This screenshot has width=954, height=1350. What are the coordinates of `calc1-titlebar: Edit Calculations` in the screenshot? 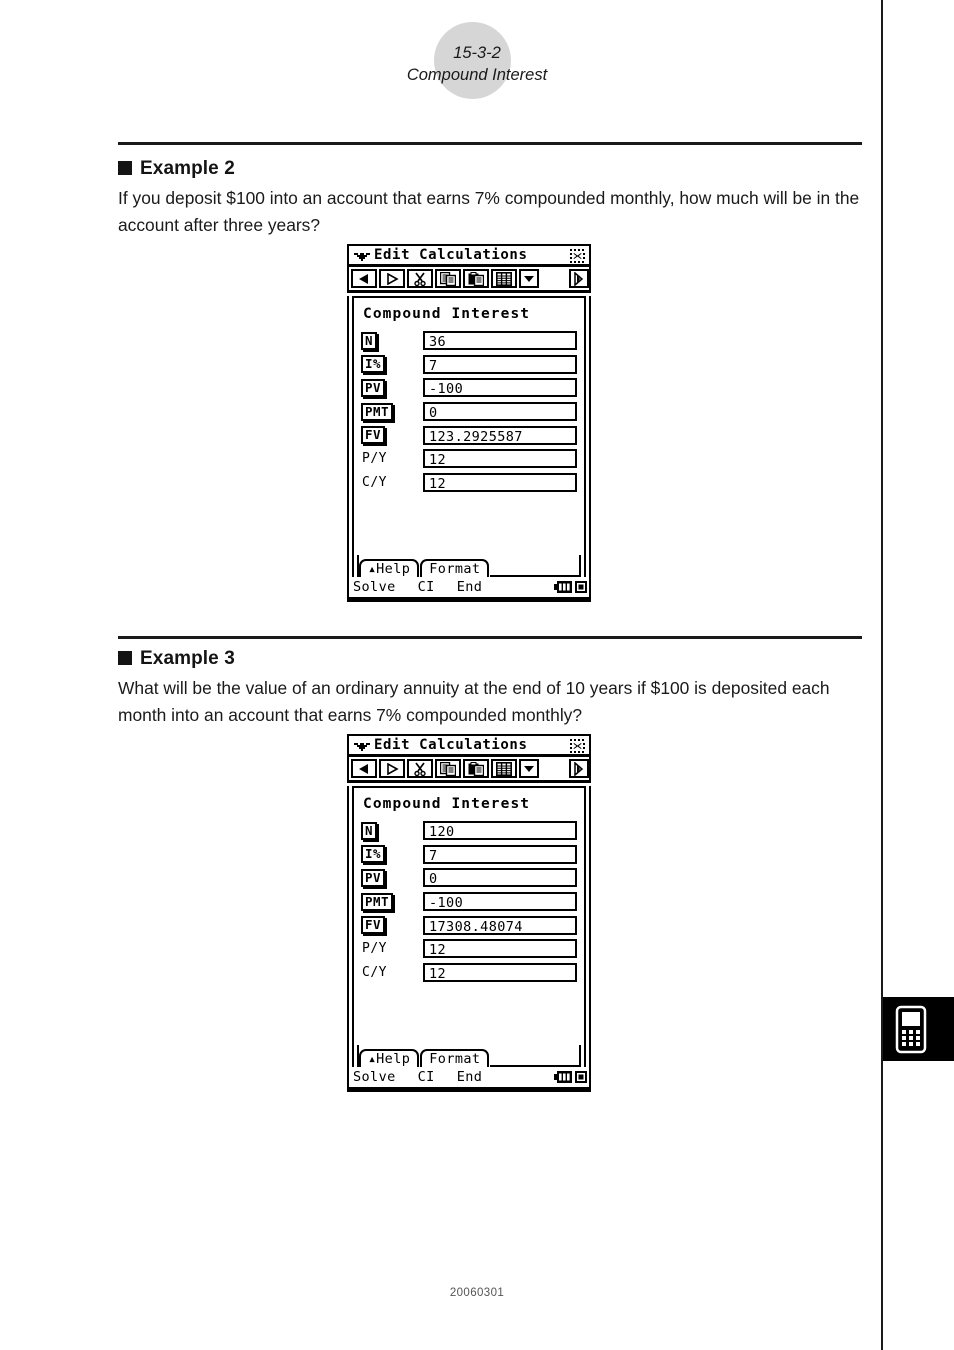 It's located at (469, 255).